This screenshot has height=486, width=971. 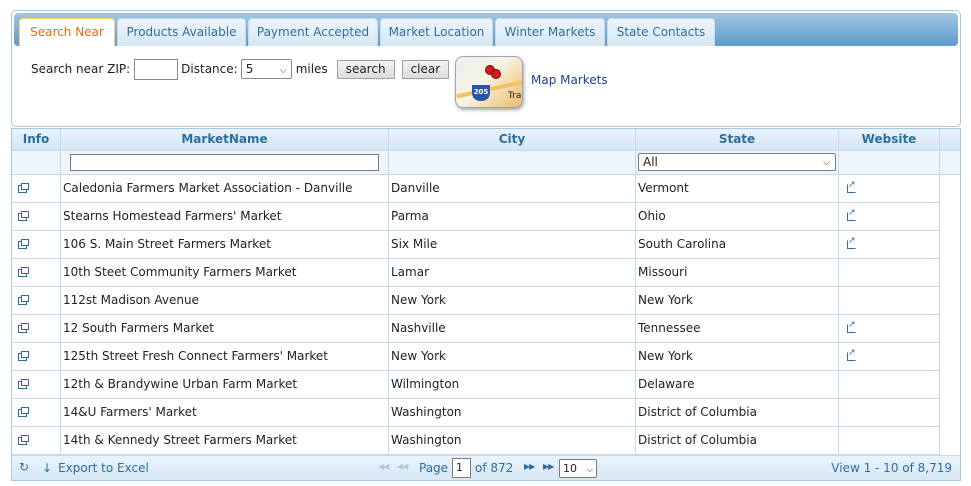 I want to click on city-cell: Danville, so click(x=512, y=188).